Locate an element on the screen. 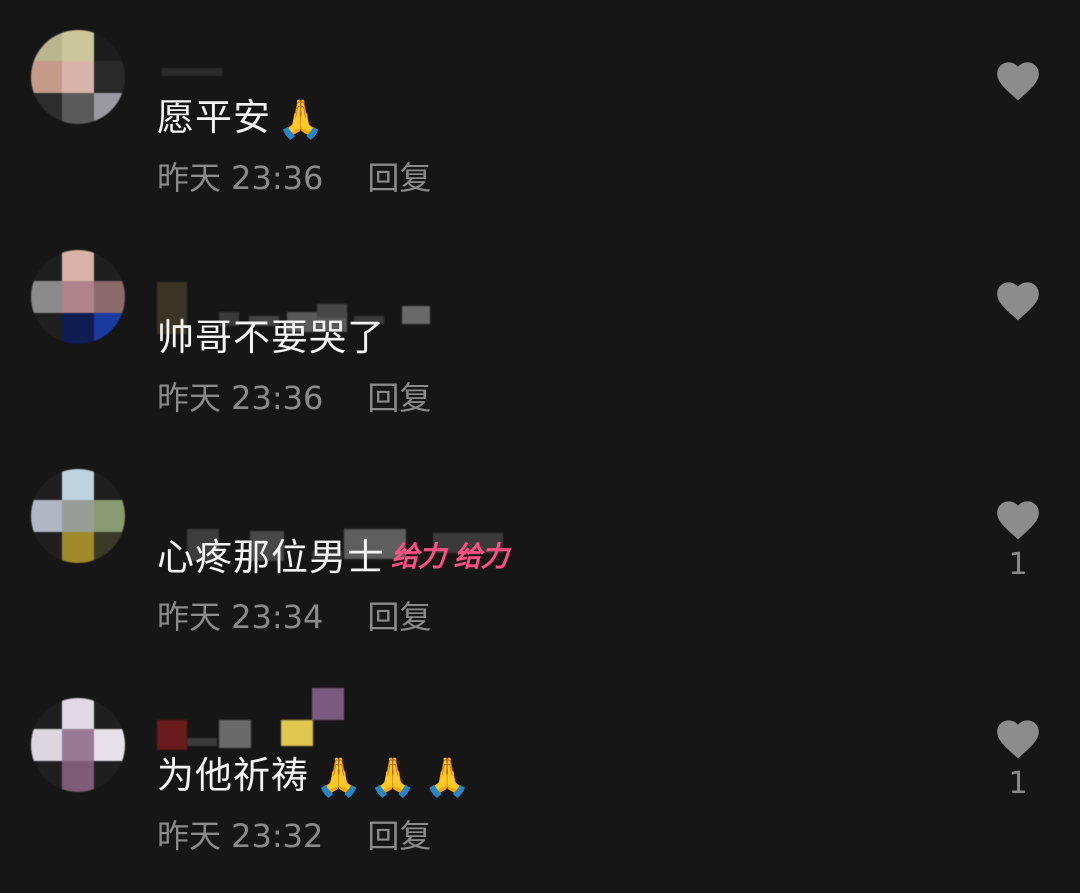 This screenshot has height=893, width=1080. comment-time: 昨天 23:32 is located at coordinates (240, 836).